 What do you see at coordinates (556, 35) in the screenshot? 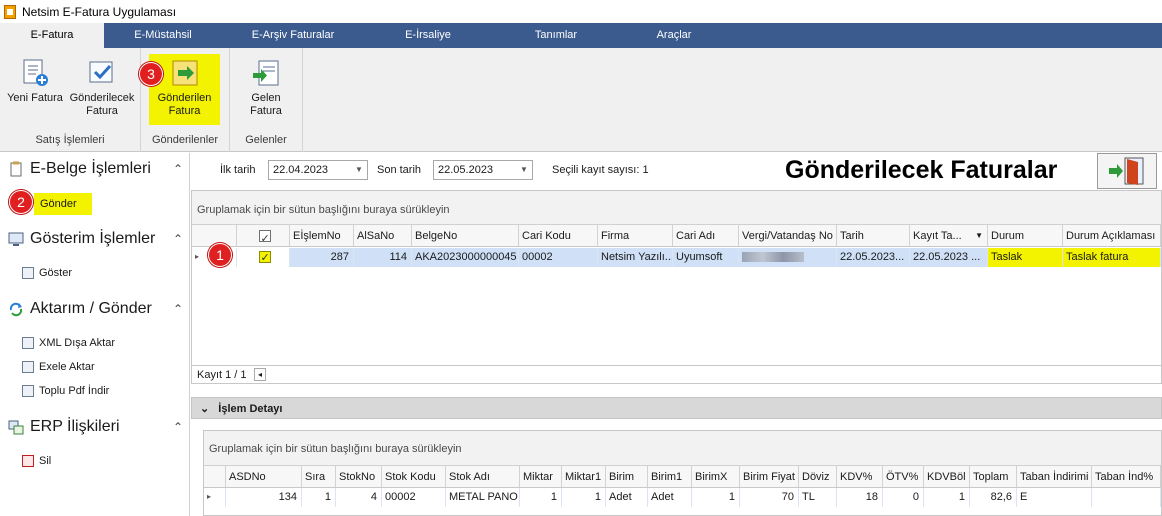
I see `tab-tanimlar: Tanımlar` at bounding box center [556, 35].